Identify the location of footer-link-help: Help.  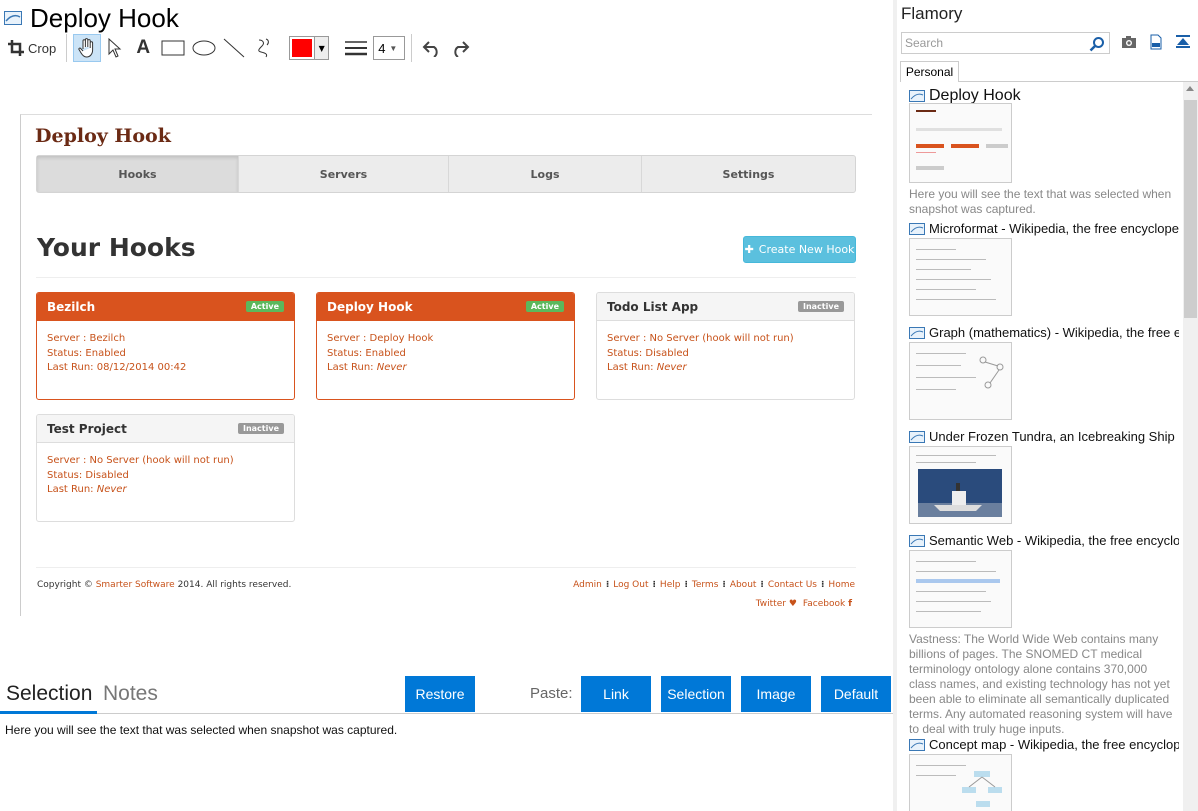
(670, 585).